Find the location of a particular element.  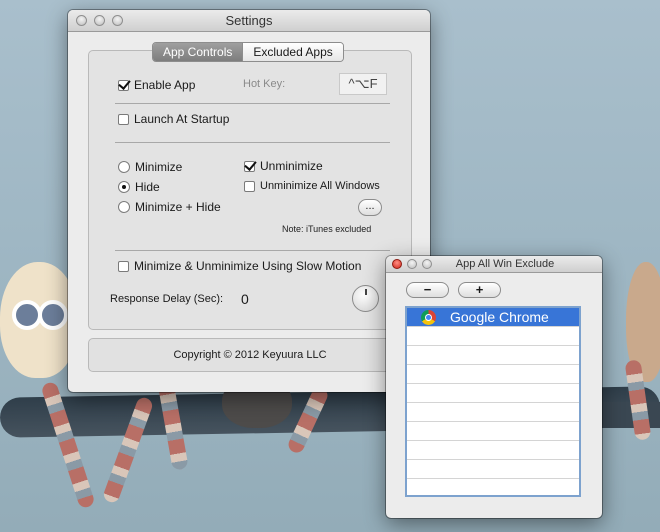

response-delay-label: Response Delay (Sec): is located at coordinates (167, 299).